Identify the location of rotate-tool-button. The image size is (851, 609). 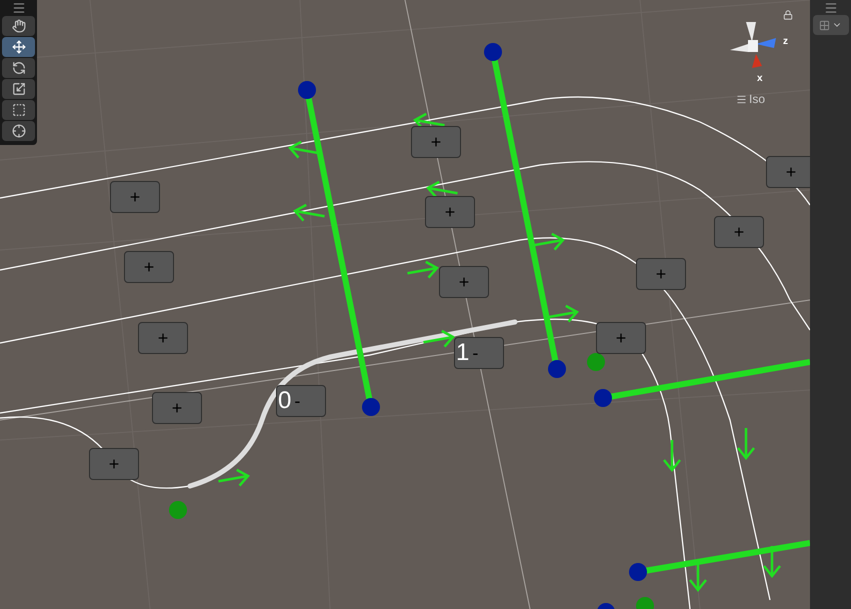
(18, 68).